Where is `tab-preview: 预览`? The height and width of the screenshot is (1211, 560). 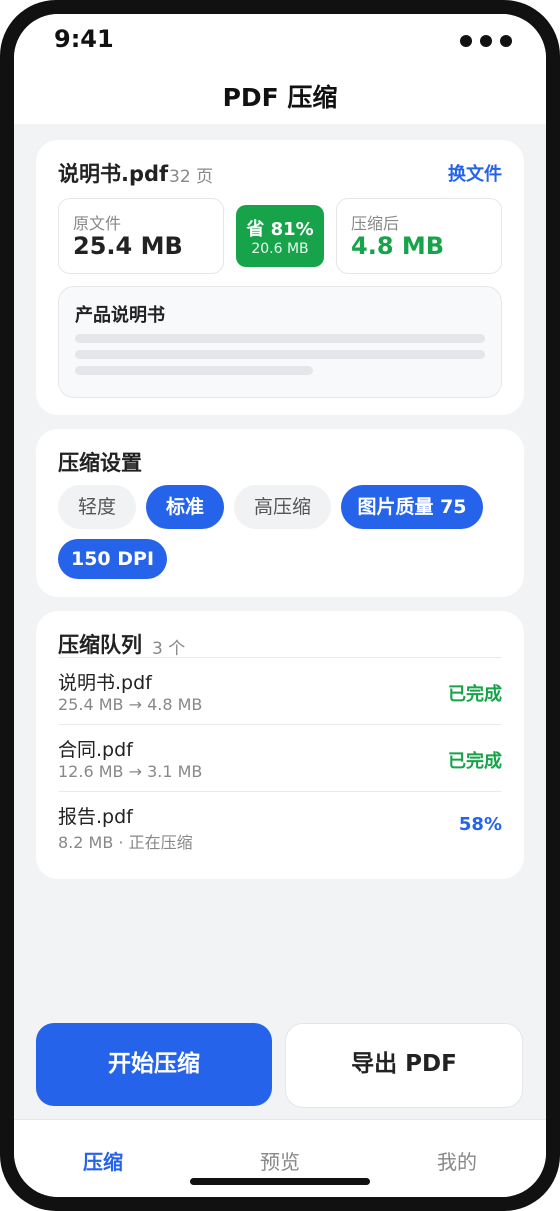 tab-preview: 预览 is located at coordinates (280, 1160).